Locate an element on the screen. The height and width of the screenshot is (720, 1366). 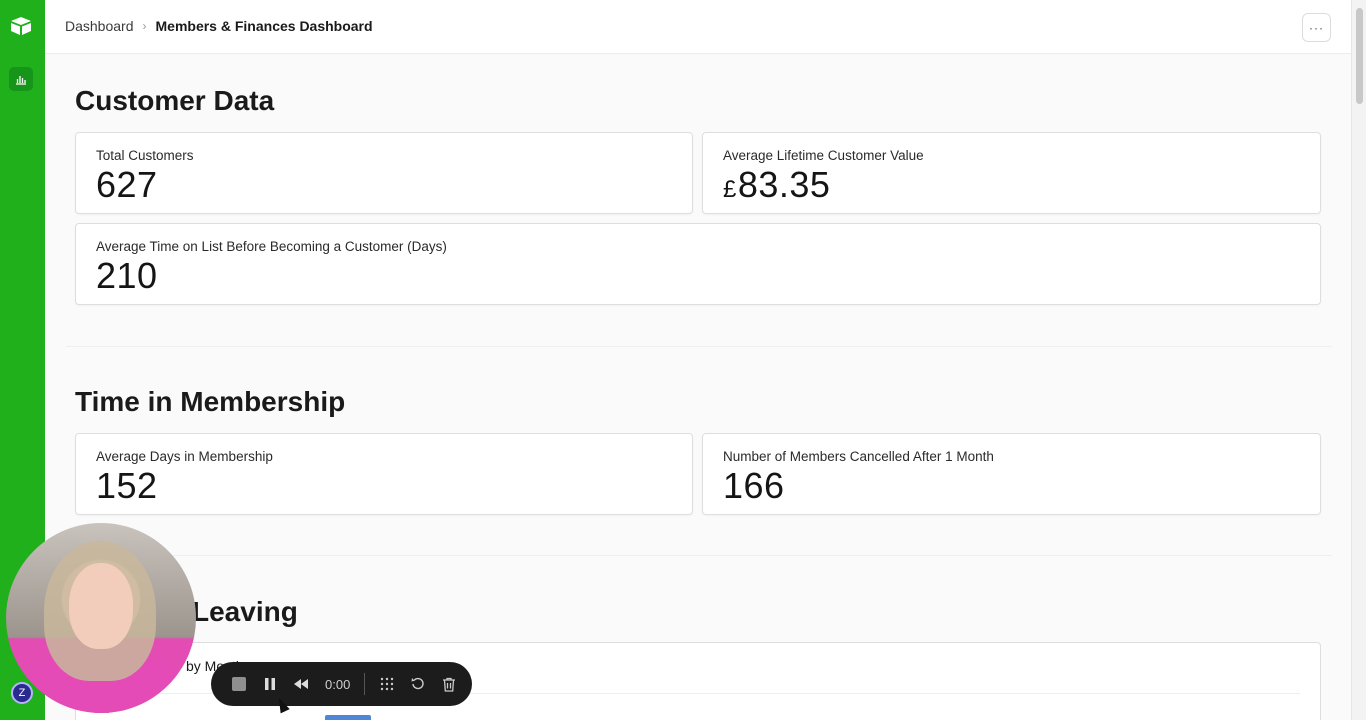
metric-value: 210 is located at coordinates (127, 275).